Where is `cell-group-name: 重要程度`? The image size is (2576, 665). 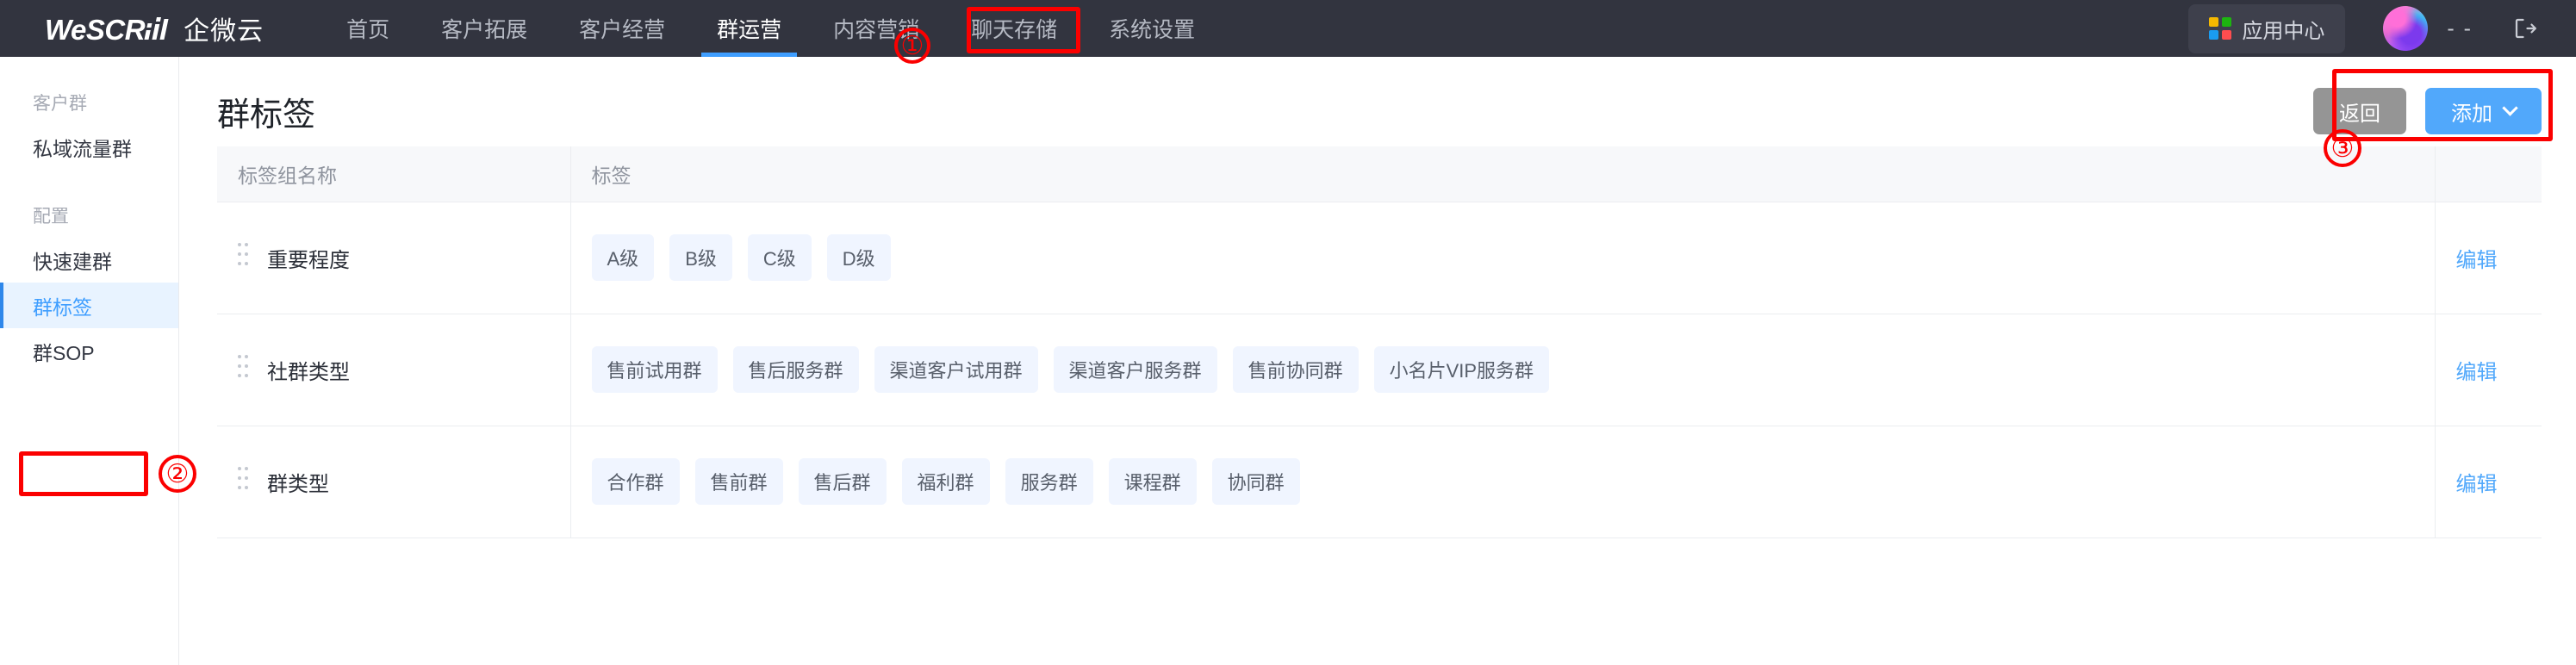
cell-group-name: 重要程度 is located at coordinates (394, 258).